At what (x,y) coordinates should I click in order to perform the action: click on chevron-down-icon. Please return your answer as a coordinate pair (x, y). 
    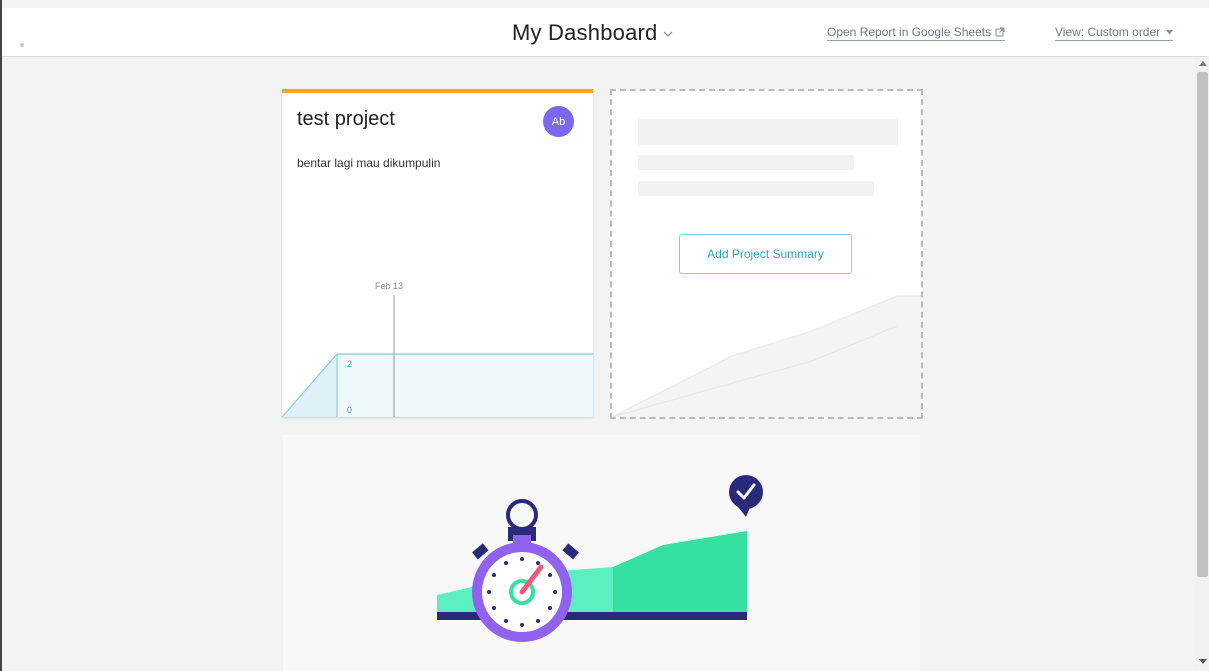
    Looking at the image, I should click on (668, 34).